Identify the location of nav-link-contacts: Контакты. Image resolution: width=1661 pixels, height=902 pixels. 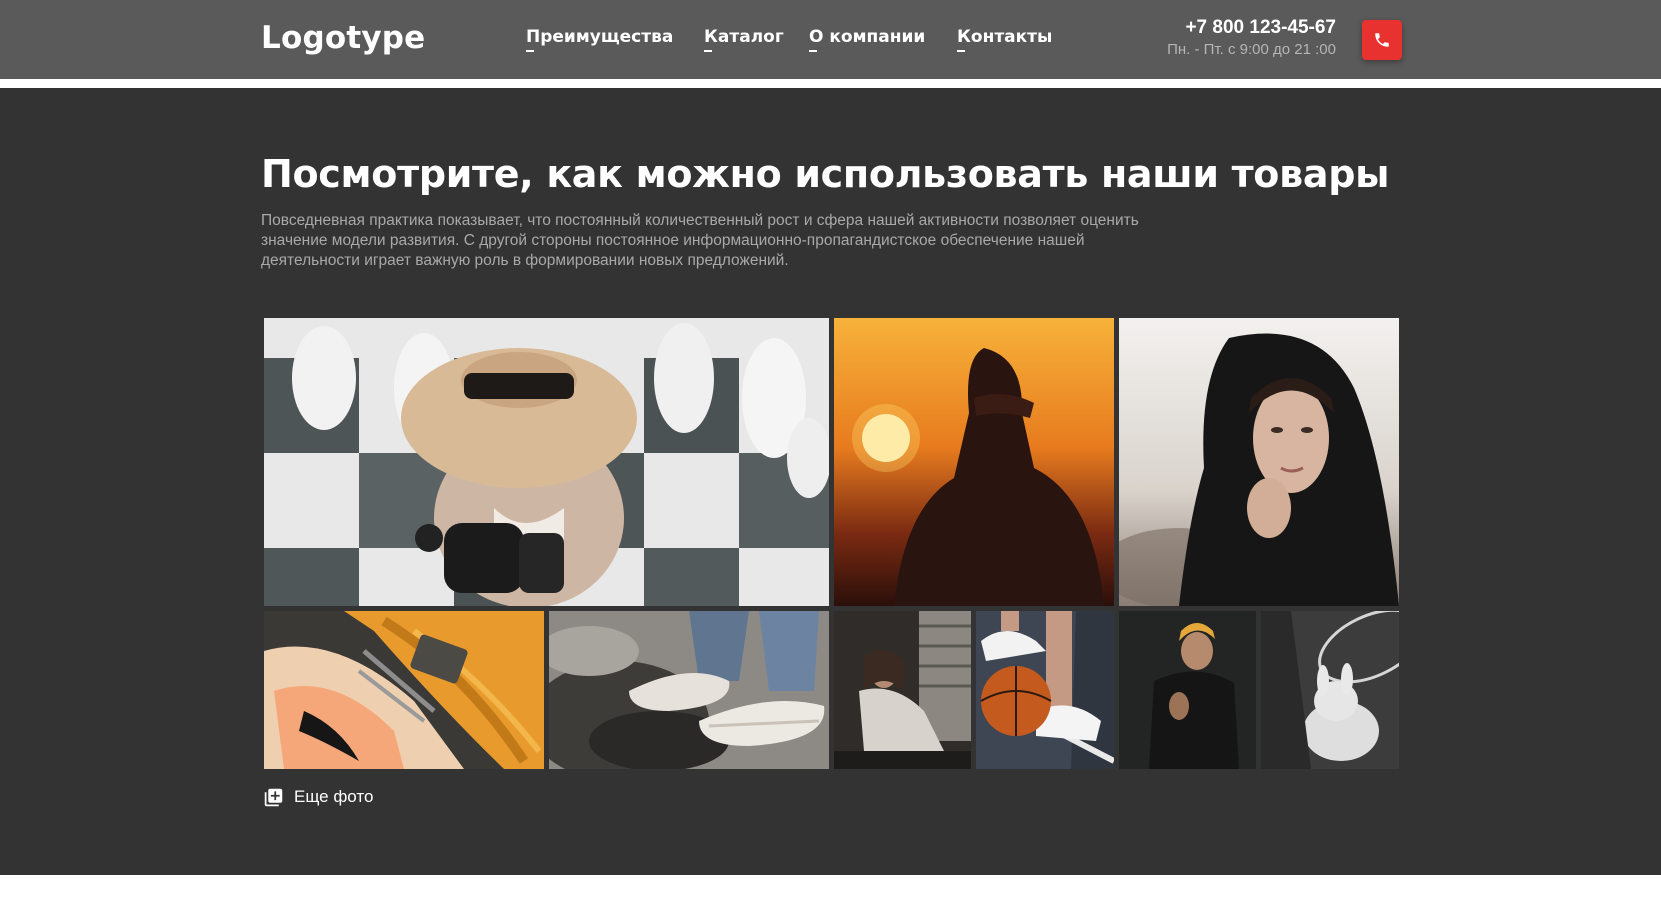
(1005, 39).